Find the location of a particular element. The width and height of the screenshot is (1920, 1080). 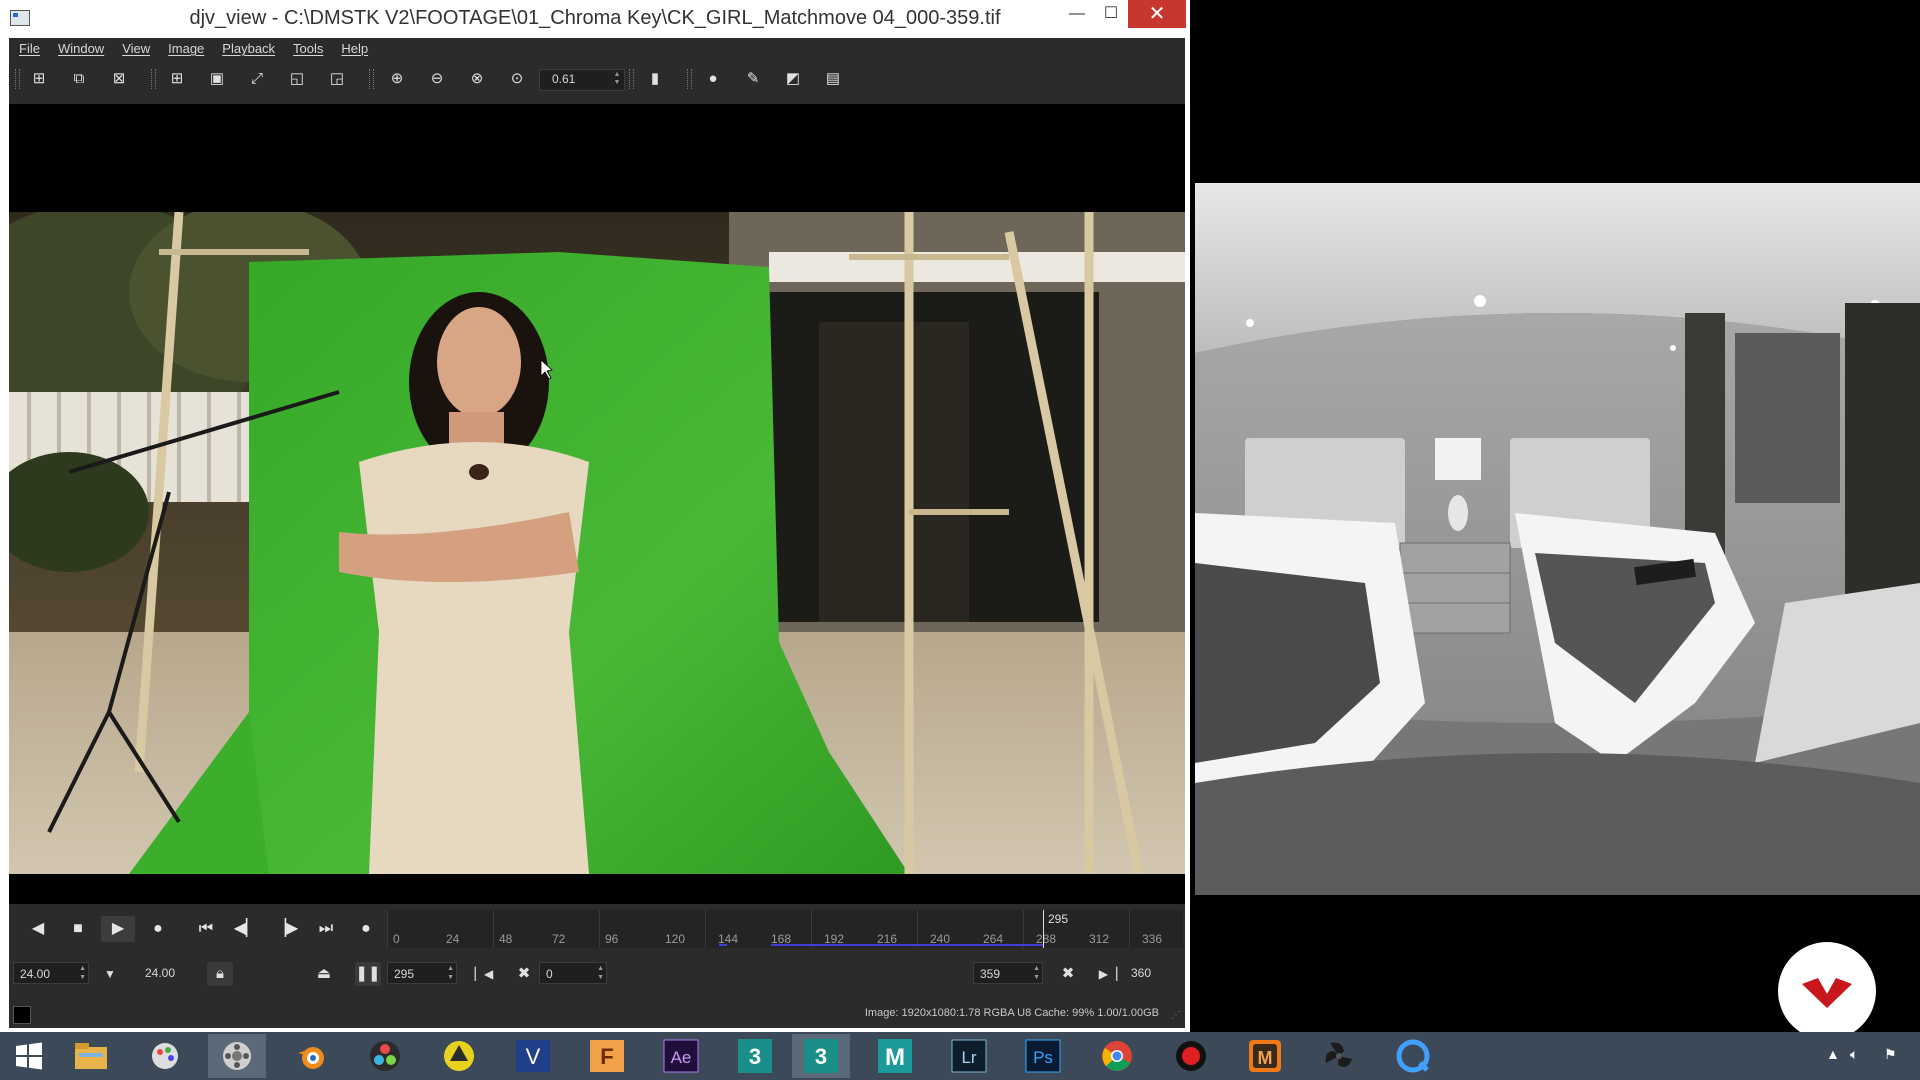

in-out-points-icon: ⏏ is located at coordinates (324, 974).